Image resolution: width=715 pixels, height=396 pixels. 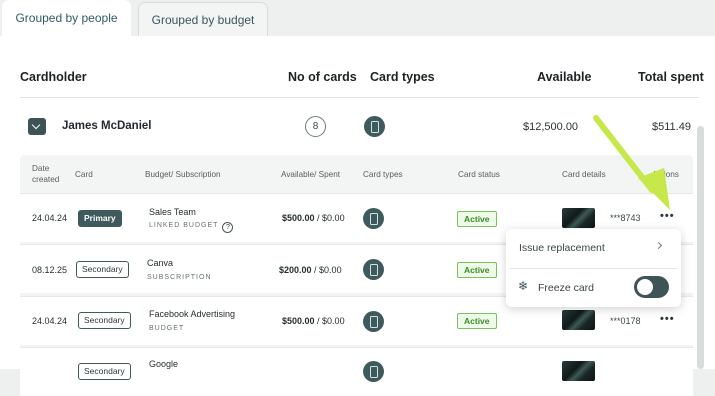 I want to click on card-count-badge: 8, so click(x=315, y=126).